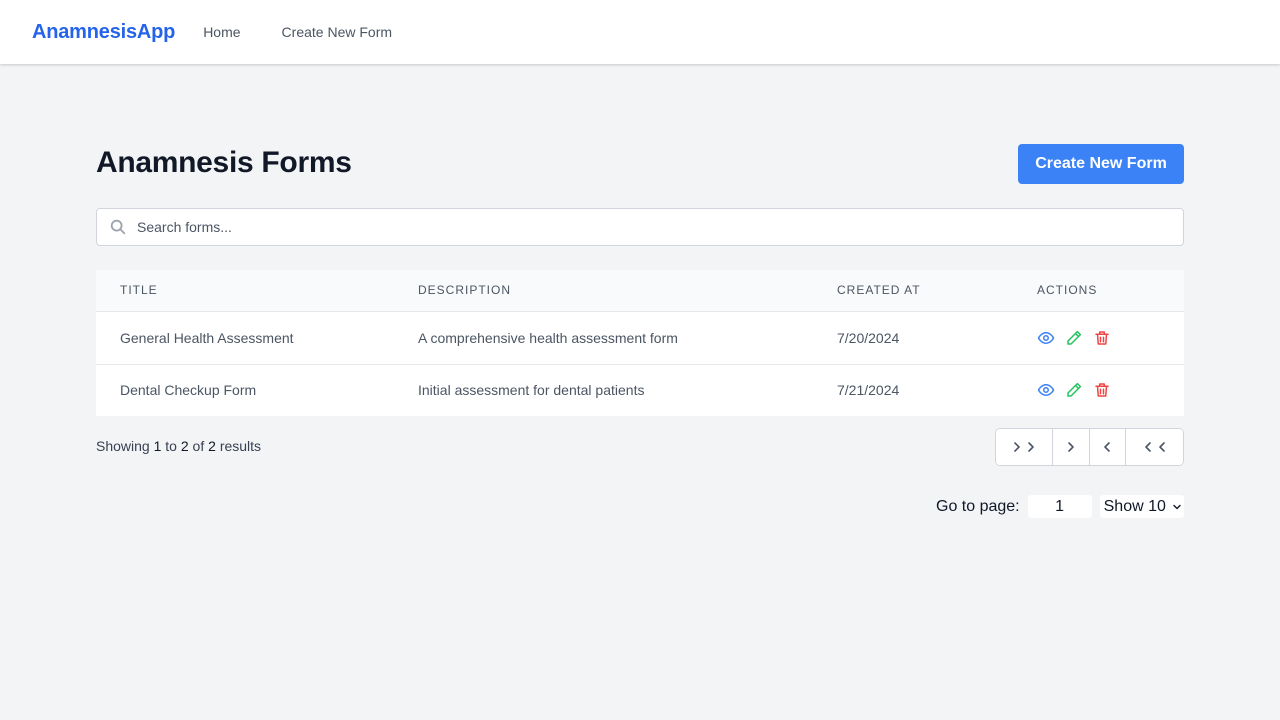 The height and width of the screenshot is (720, 1280). Describe the element at coordinates (221, 32) in the screenshot. I see `nav-link-home: Home` at that location.